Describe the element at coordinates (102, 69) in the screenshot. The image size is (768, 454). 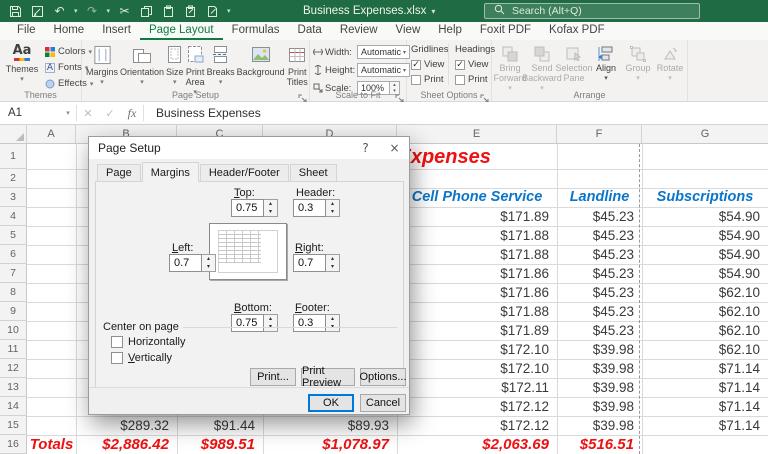
I see `margins-button: Margins ▾` at that location.